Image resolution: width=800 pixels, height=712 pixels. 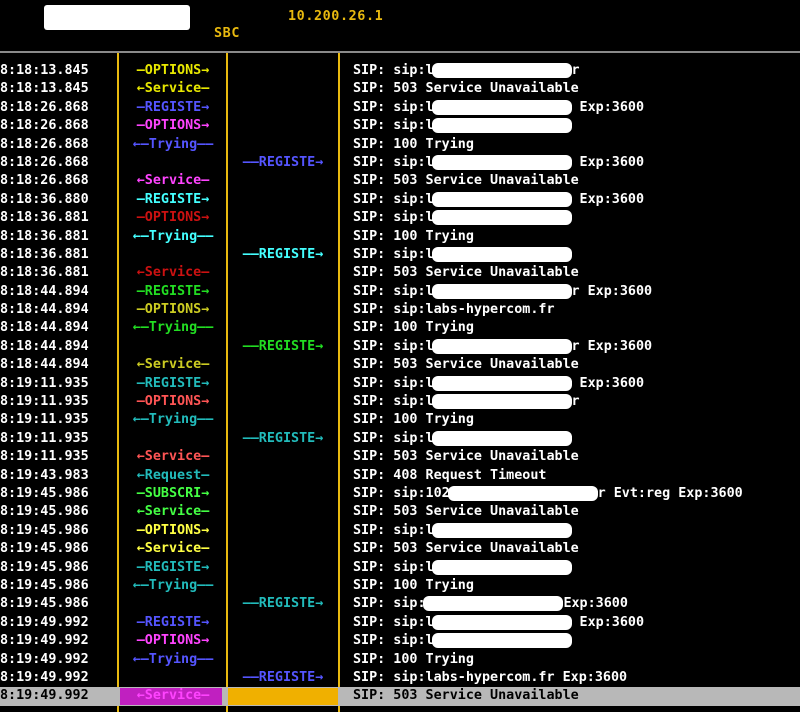 I want to click on flow-row: 8:18:36.881 ——REGISTE→ SIP: sip:l, so click(x=400, y=255).